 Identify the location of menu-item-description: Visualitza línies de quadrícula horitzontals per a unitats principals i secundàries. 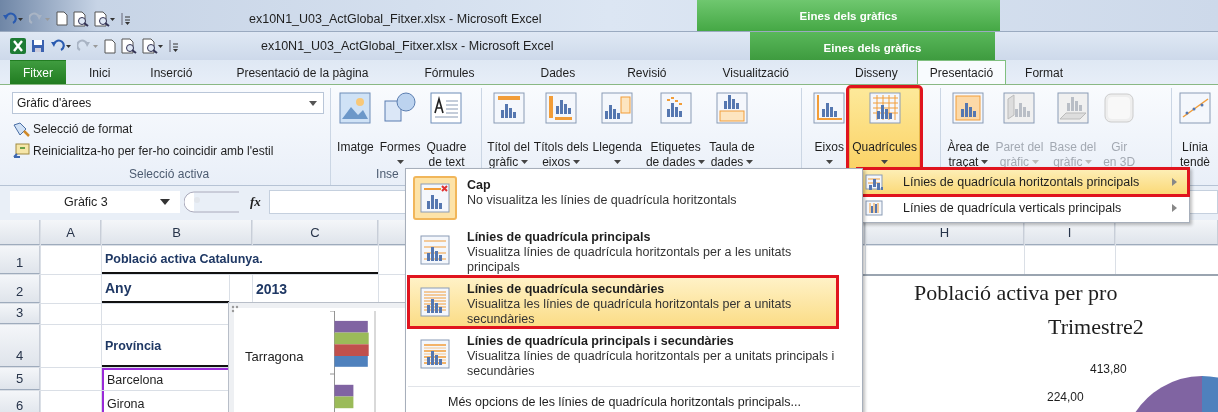
(651, 364).